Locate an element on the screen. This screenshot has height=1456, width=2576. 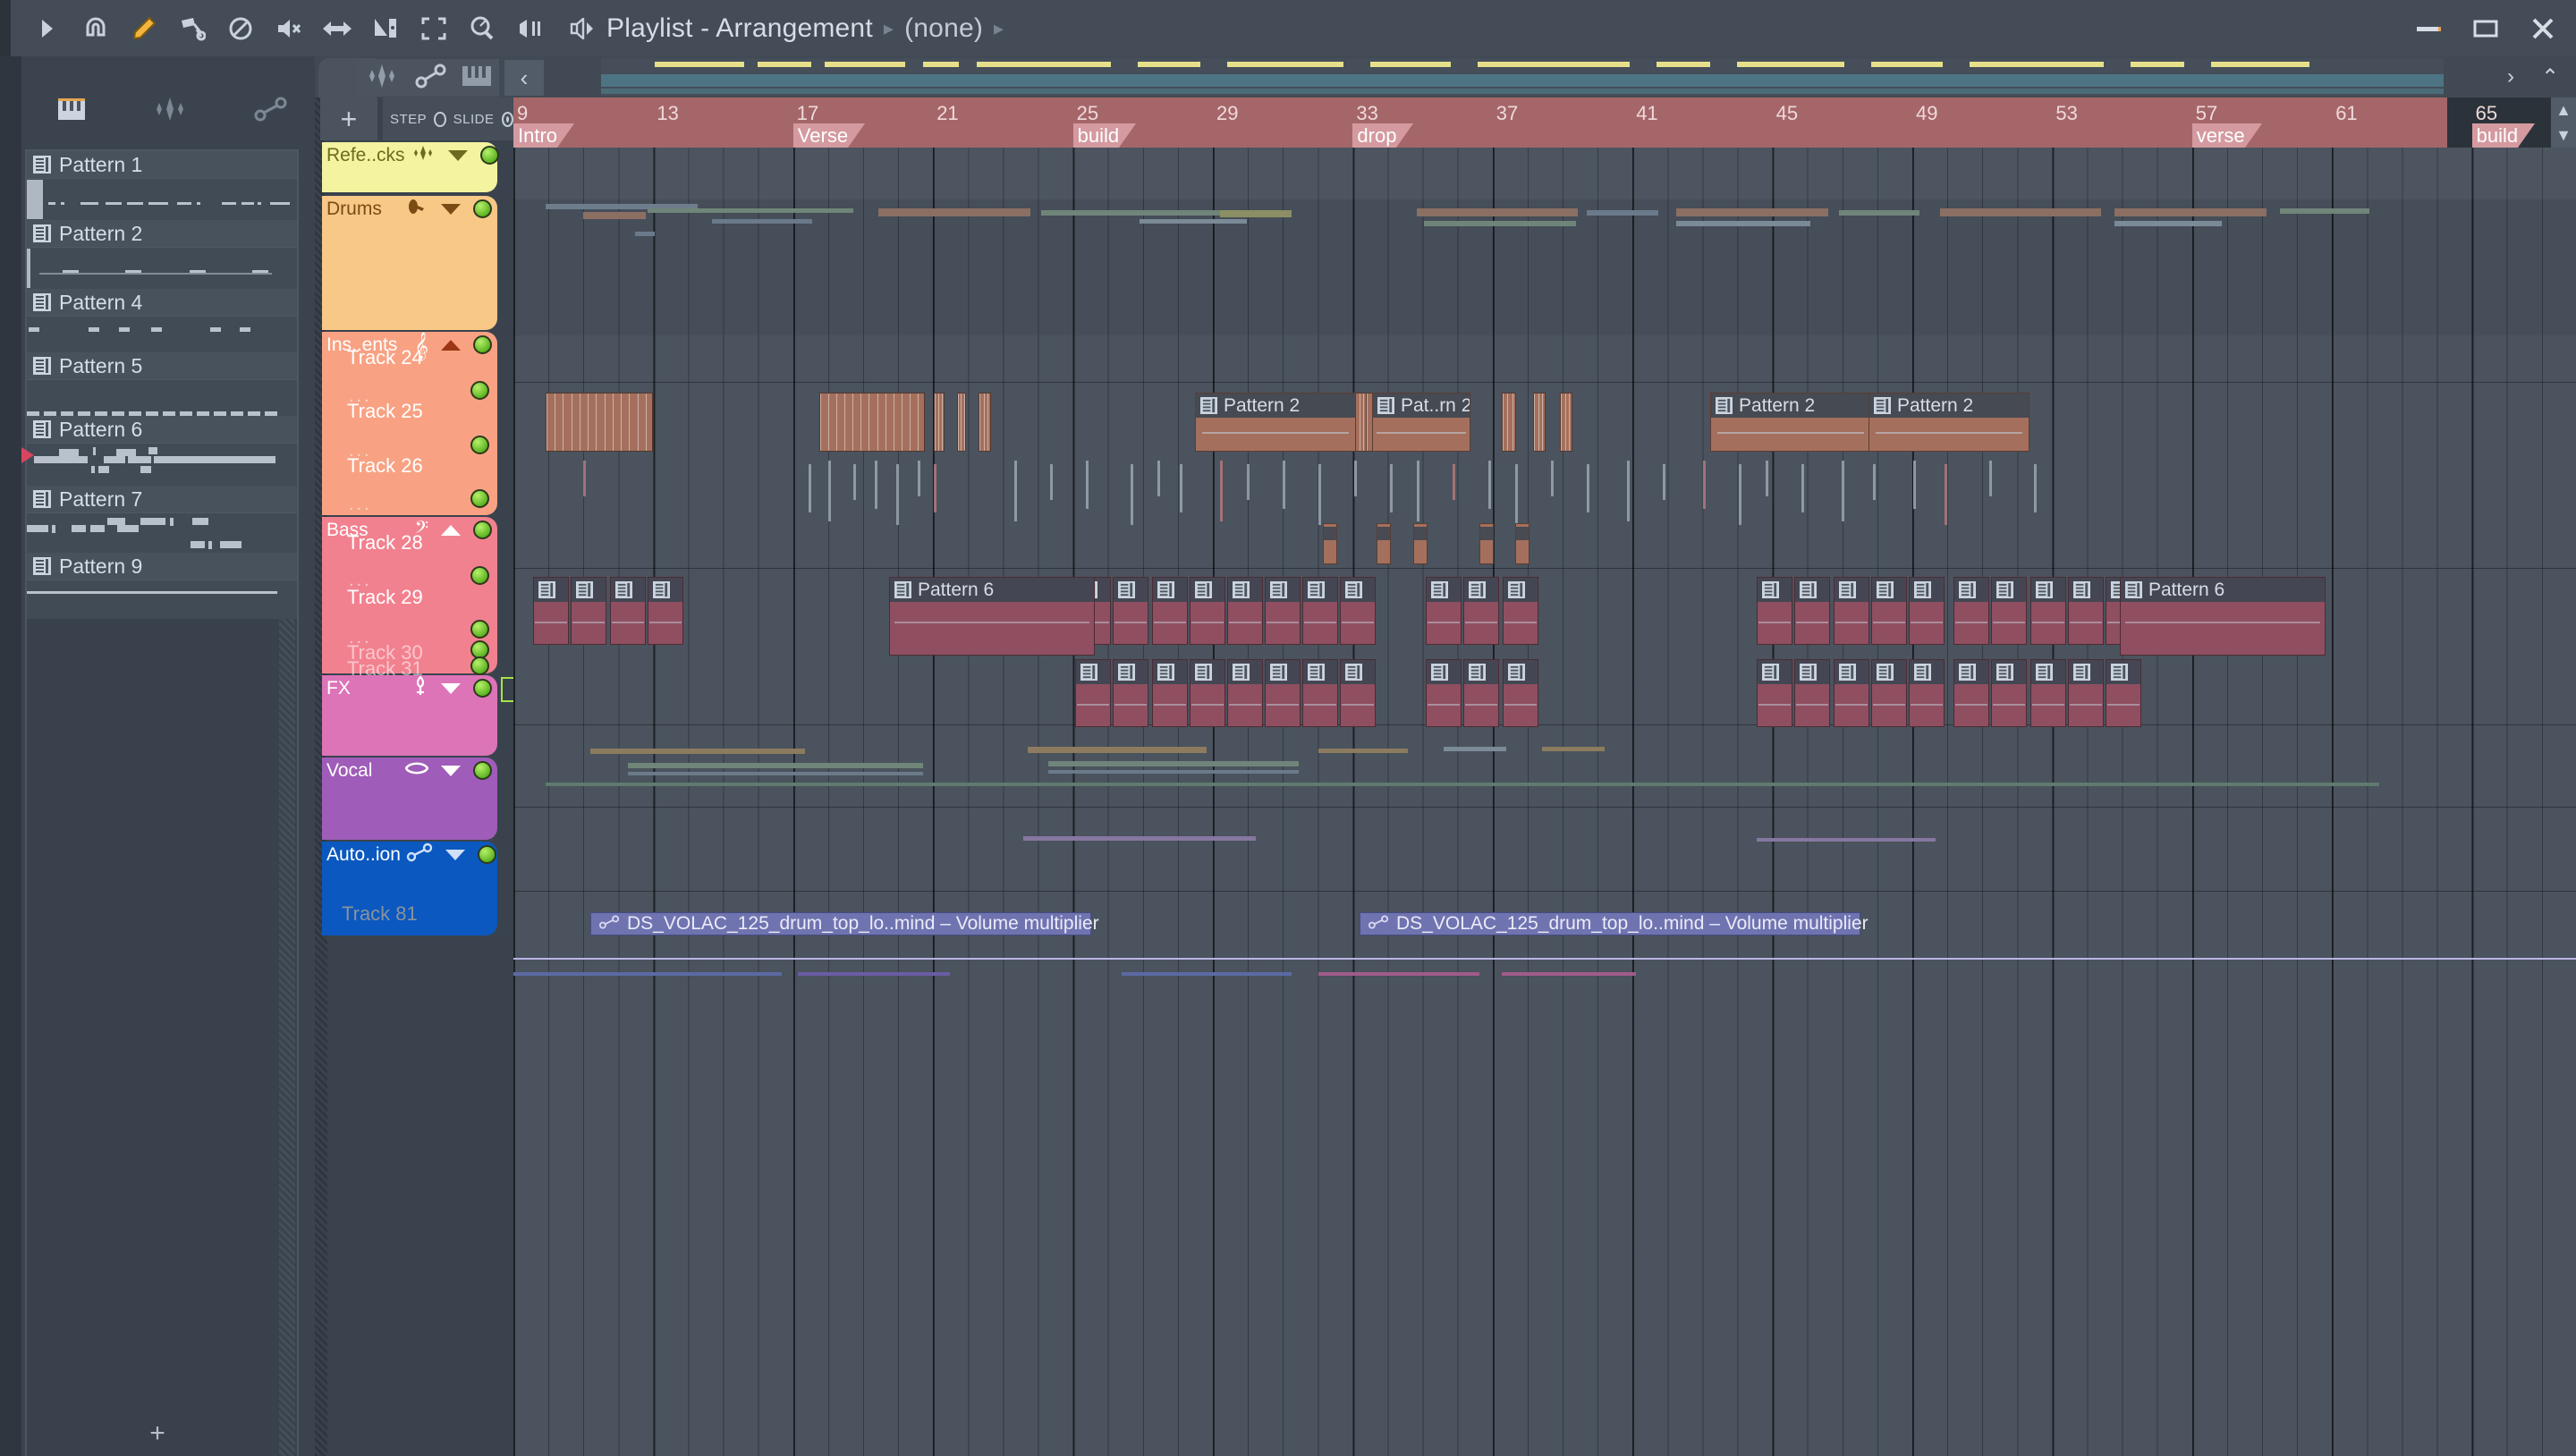
playlist-overview-strip: › ⌃ is located at coordinates (1562, 76).